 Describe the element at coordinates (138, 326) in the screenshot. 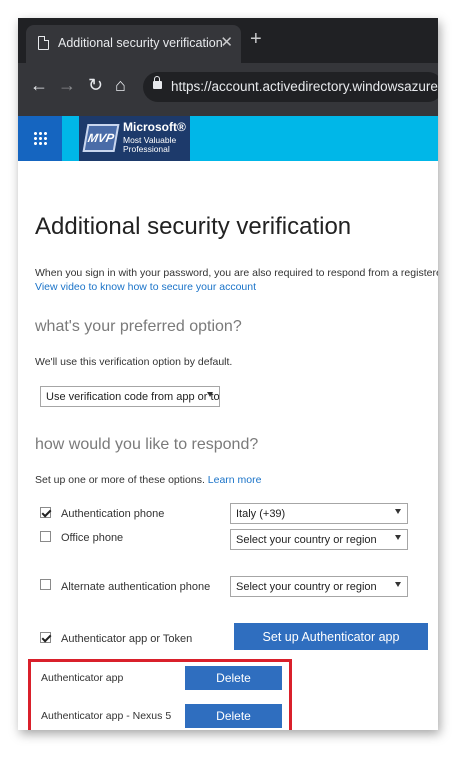

I see `preferred-option-heading: what's your preferred option?` at that location.